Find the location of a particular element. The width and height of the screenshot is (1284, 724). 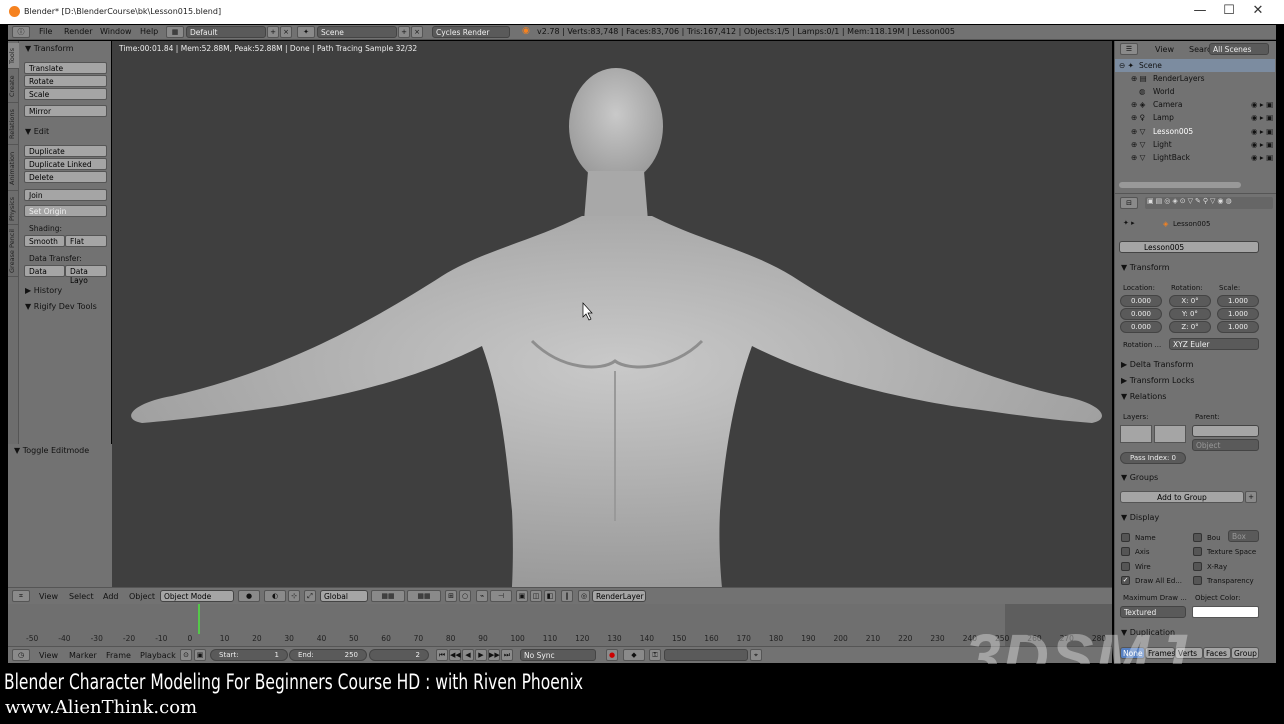

data-button: Data is located at coordinates (44, 271).